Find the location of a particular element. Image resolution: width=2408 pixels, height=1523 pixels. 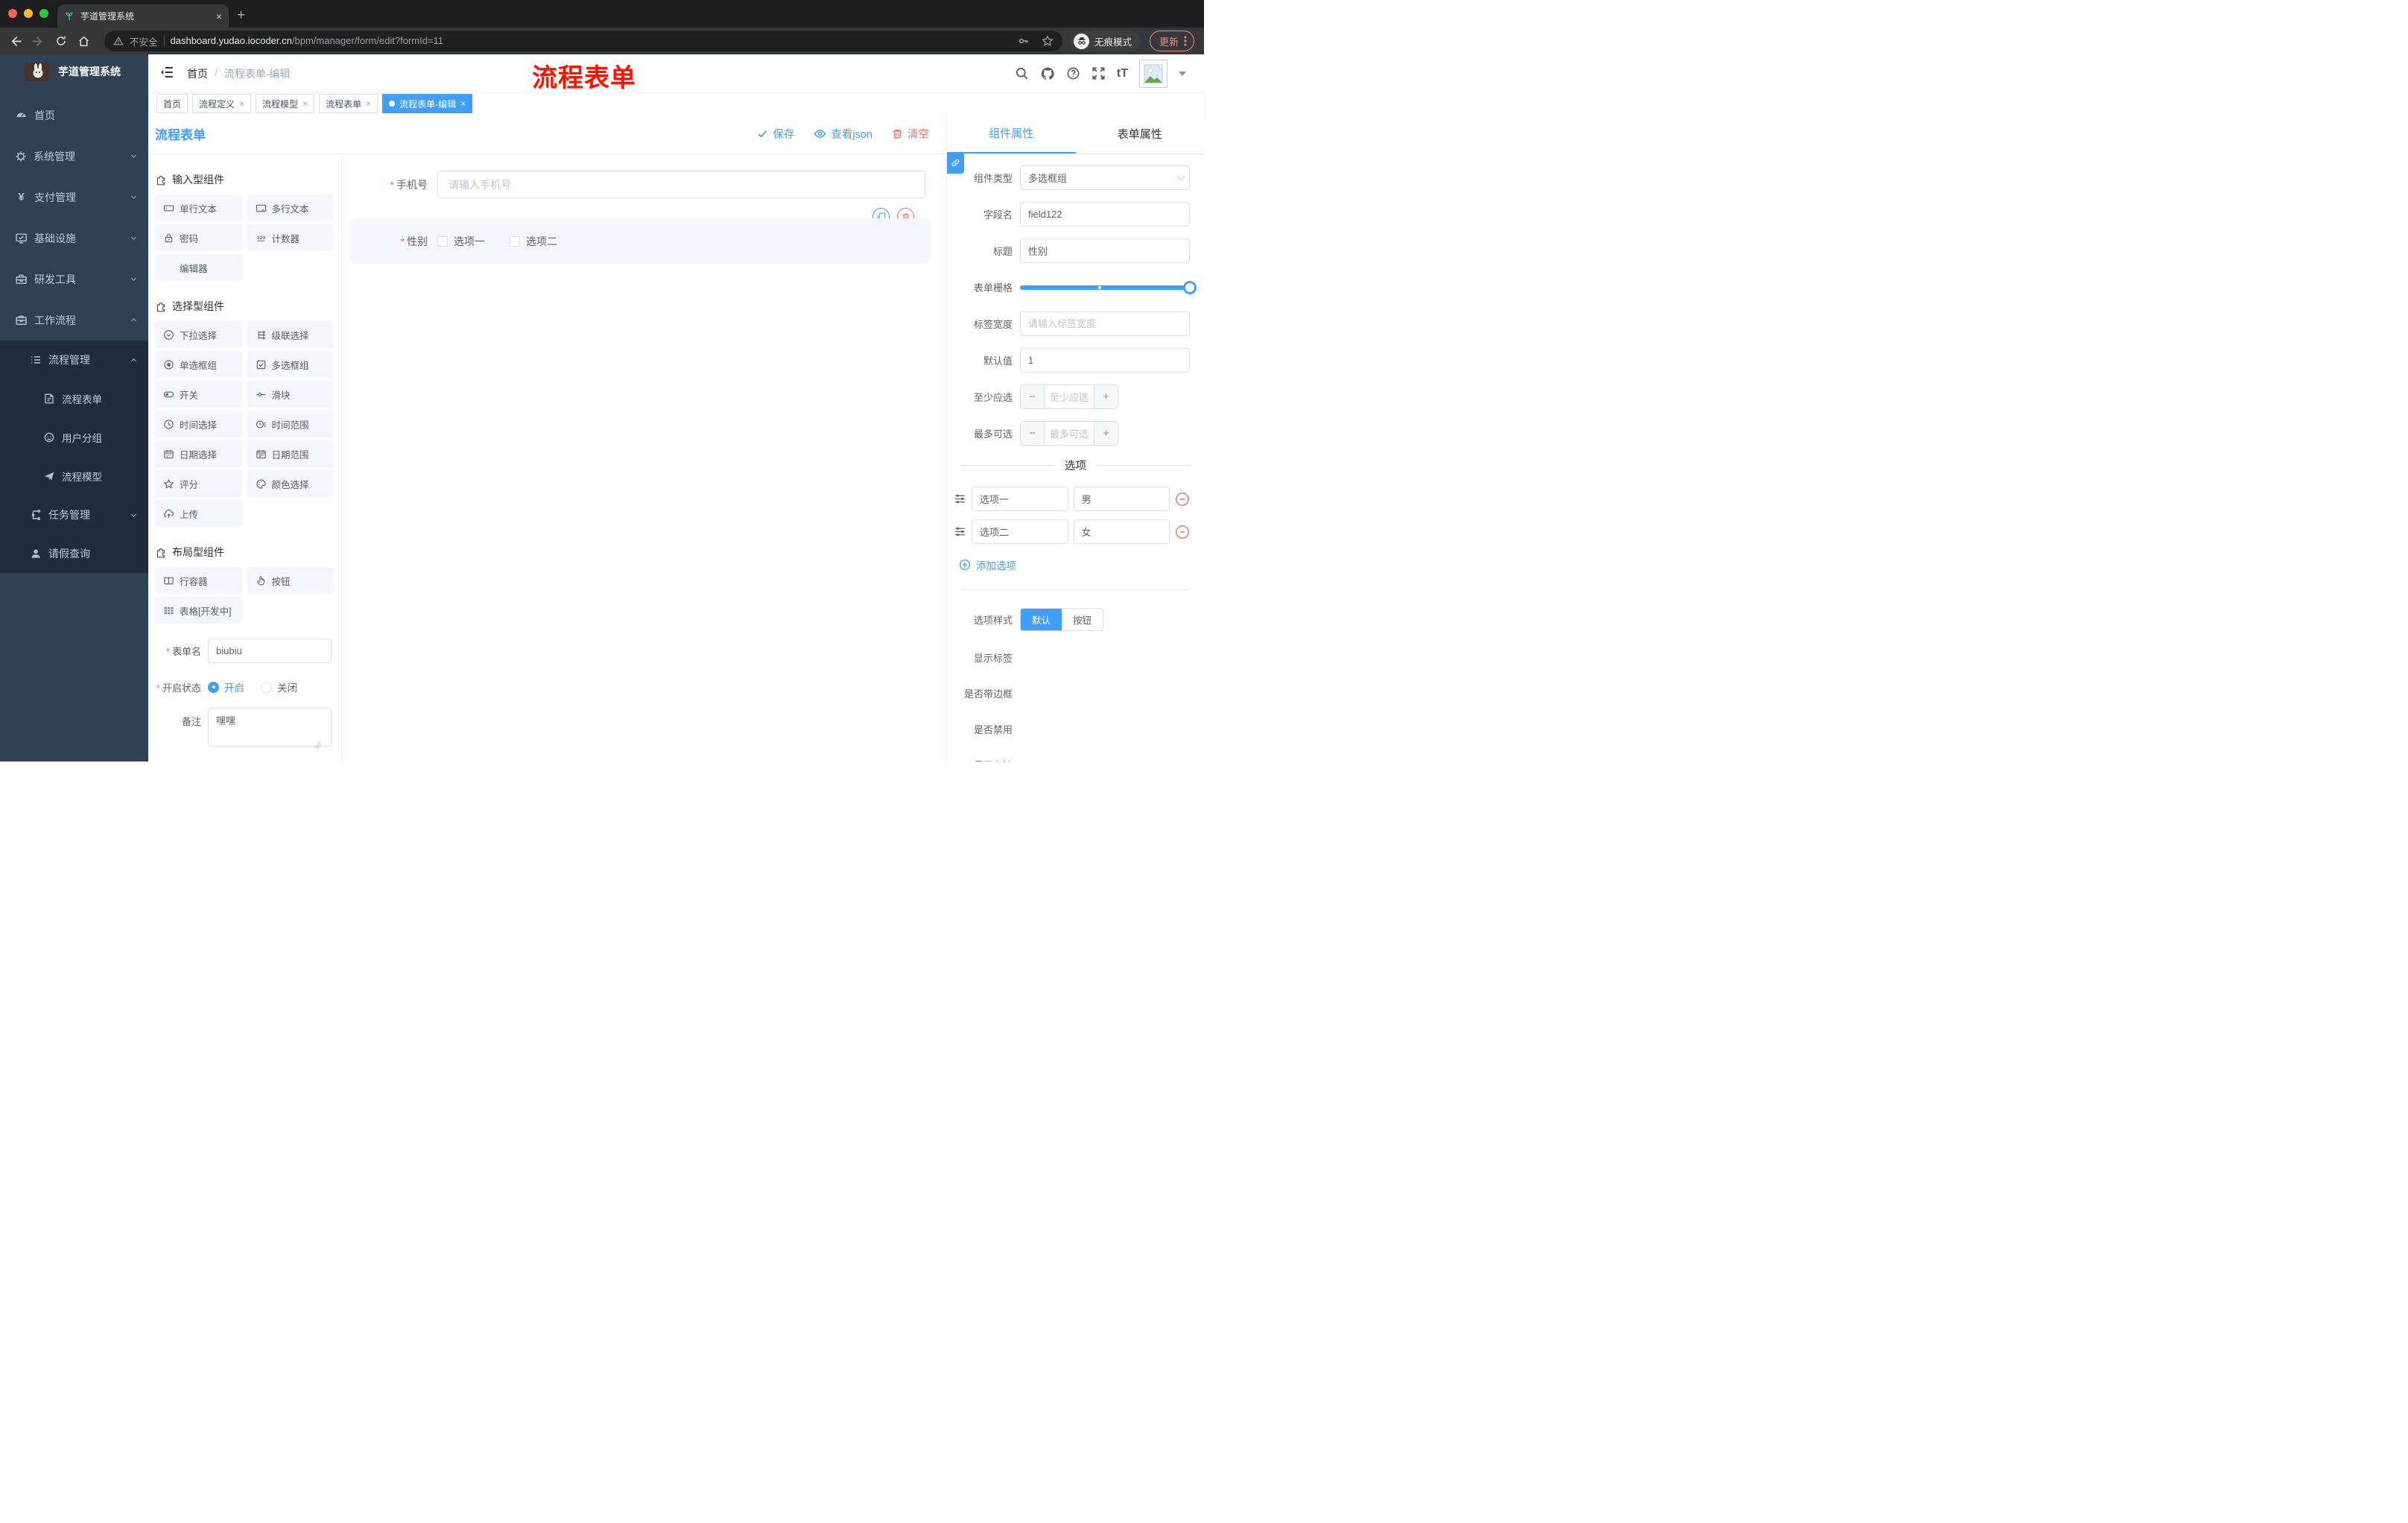

add-option-button: 添加选项 is located at coordinates (1081, 565).